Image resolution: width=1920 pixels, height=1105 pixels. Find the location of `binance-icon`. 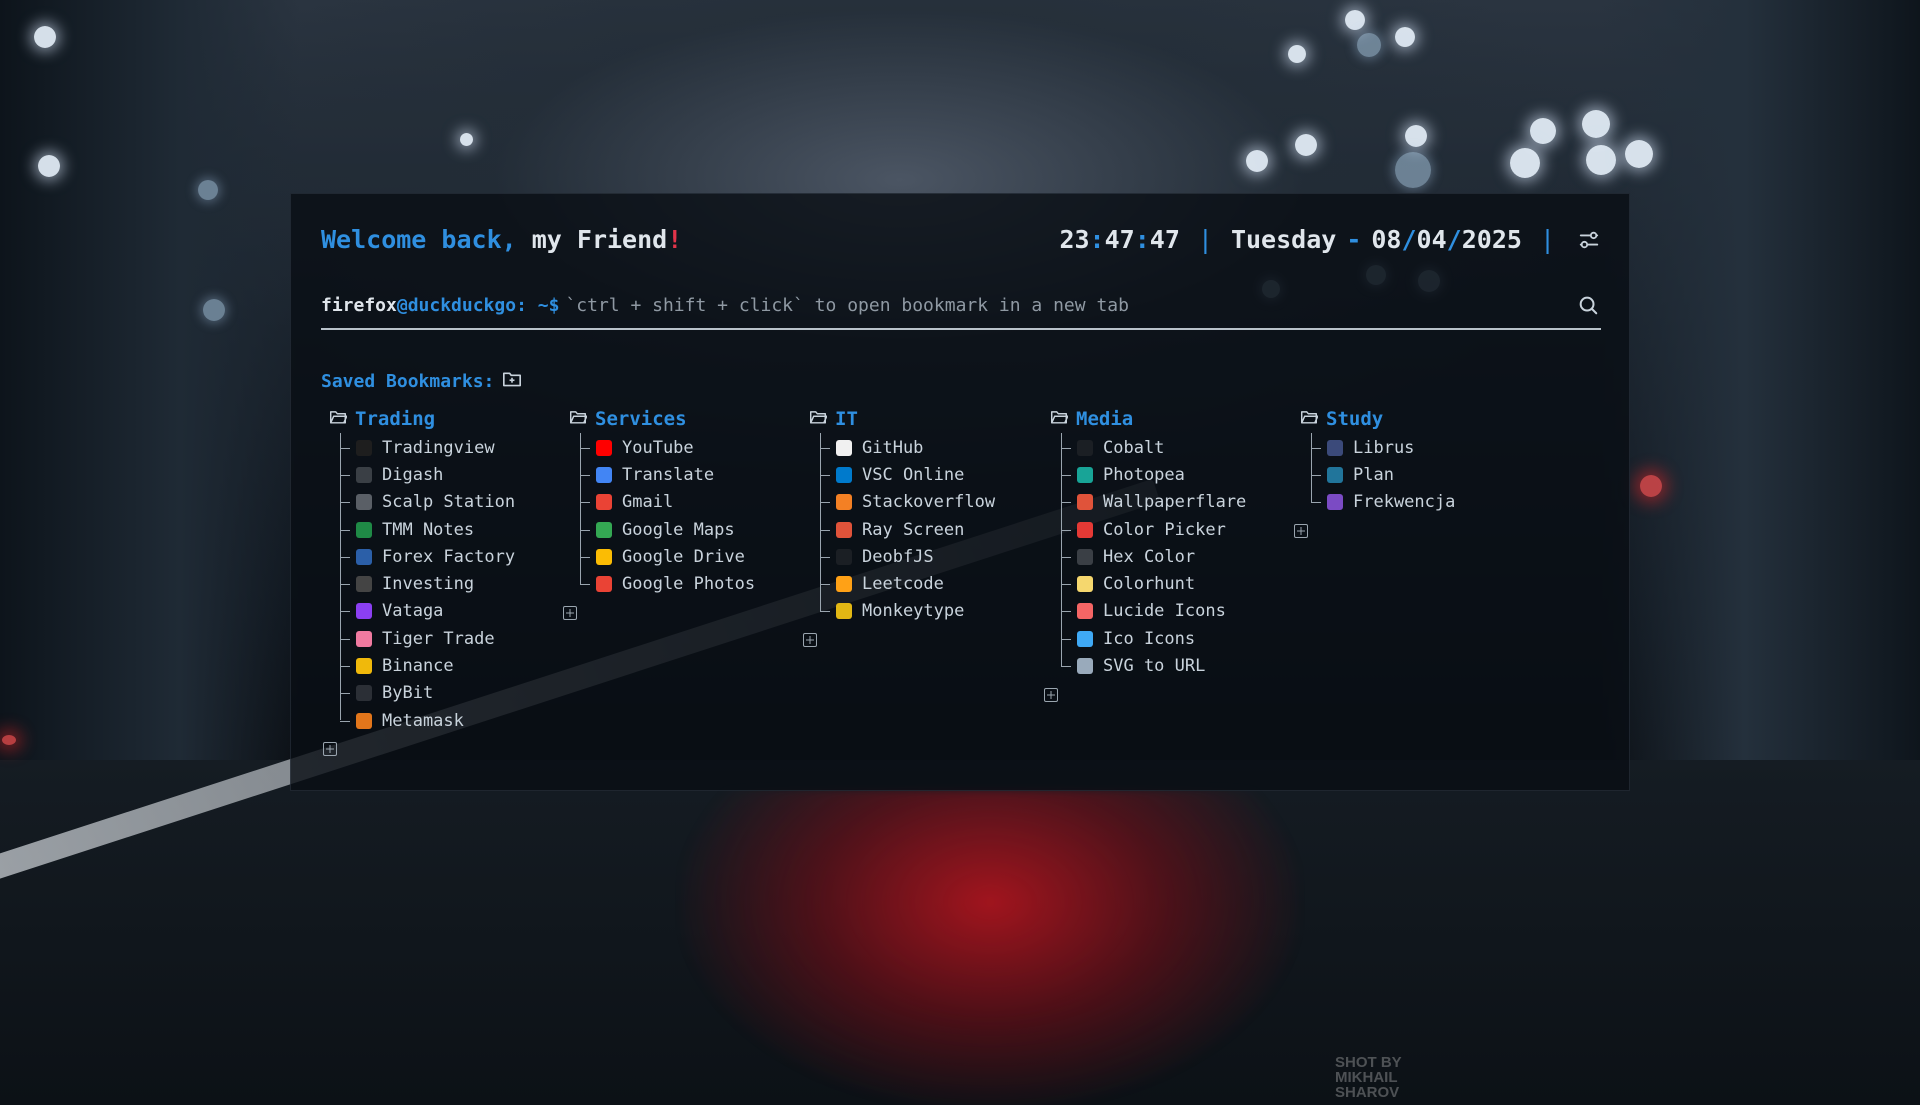

binance-icon is located at coordinates (364, 666).